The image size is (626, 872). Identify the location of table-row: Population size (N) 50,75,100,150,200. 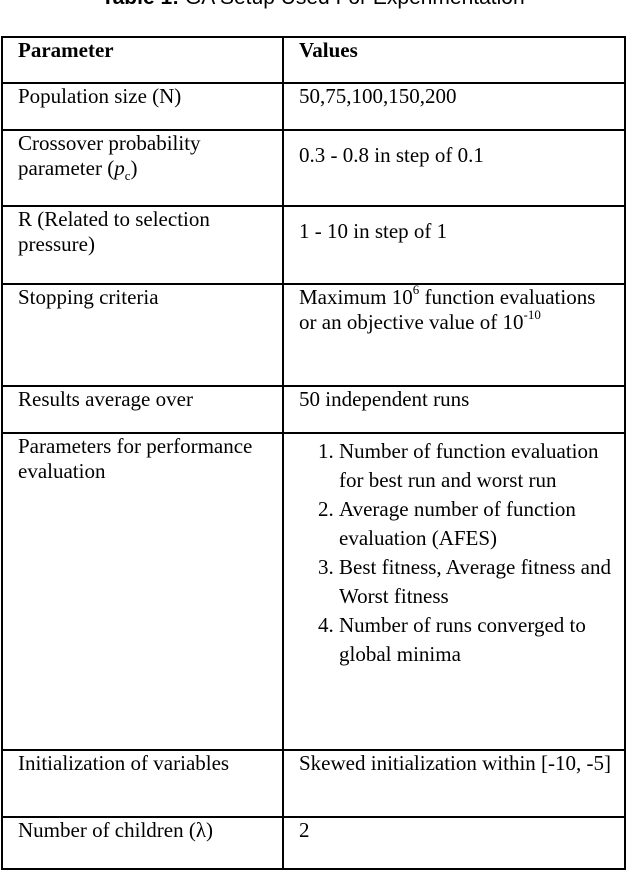
(313, 106).